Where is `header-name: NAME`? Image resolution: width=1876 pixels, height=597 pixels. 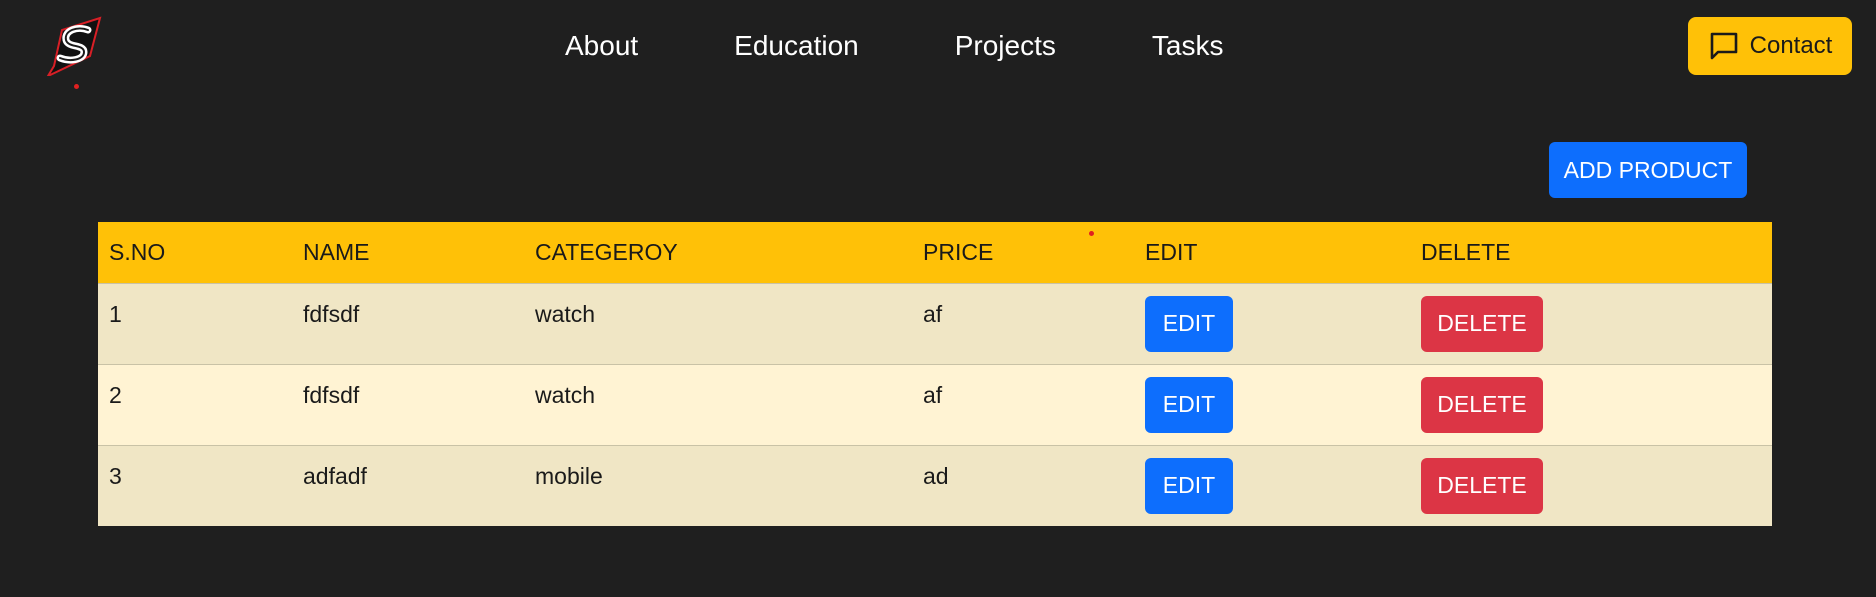 header-name: NAME is located at coordinates (336, 251).